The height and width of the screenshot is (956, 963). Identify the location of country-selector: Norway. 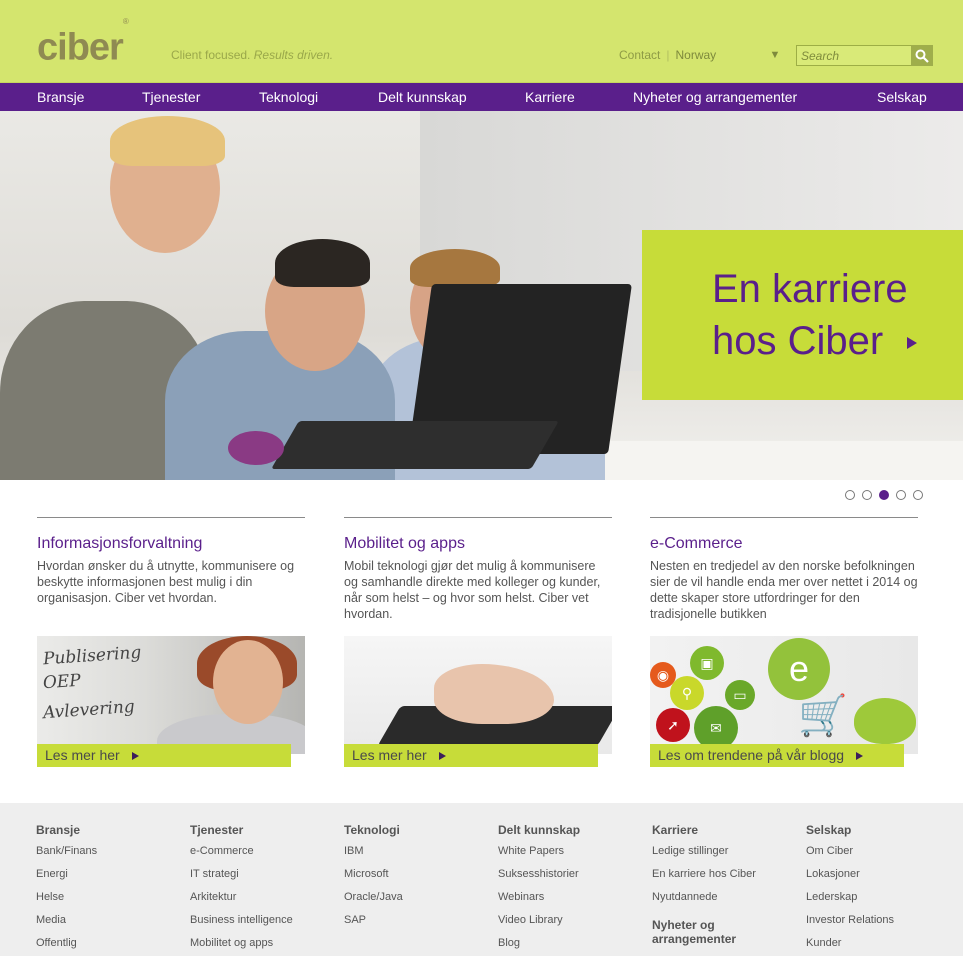
(719, 55).